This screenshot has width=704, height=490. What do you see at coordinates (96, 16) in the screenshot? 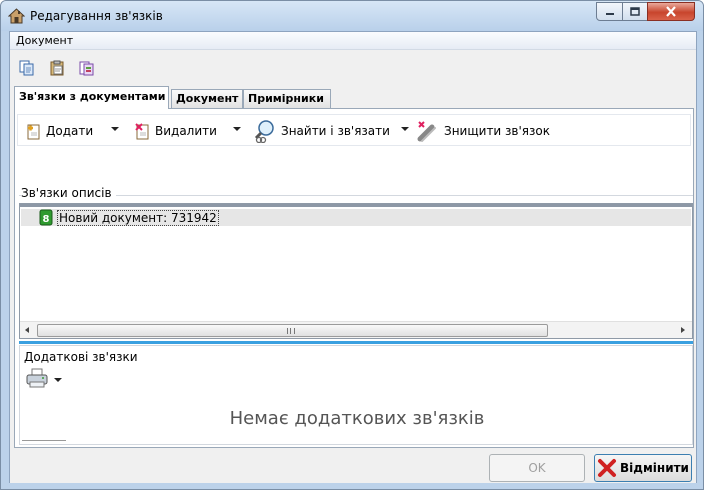
I see `window-title: Редагування зв'язків` at bounding box center [96, 16].